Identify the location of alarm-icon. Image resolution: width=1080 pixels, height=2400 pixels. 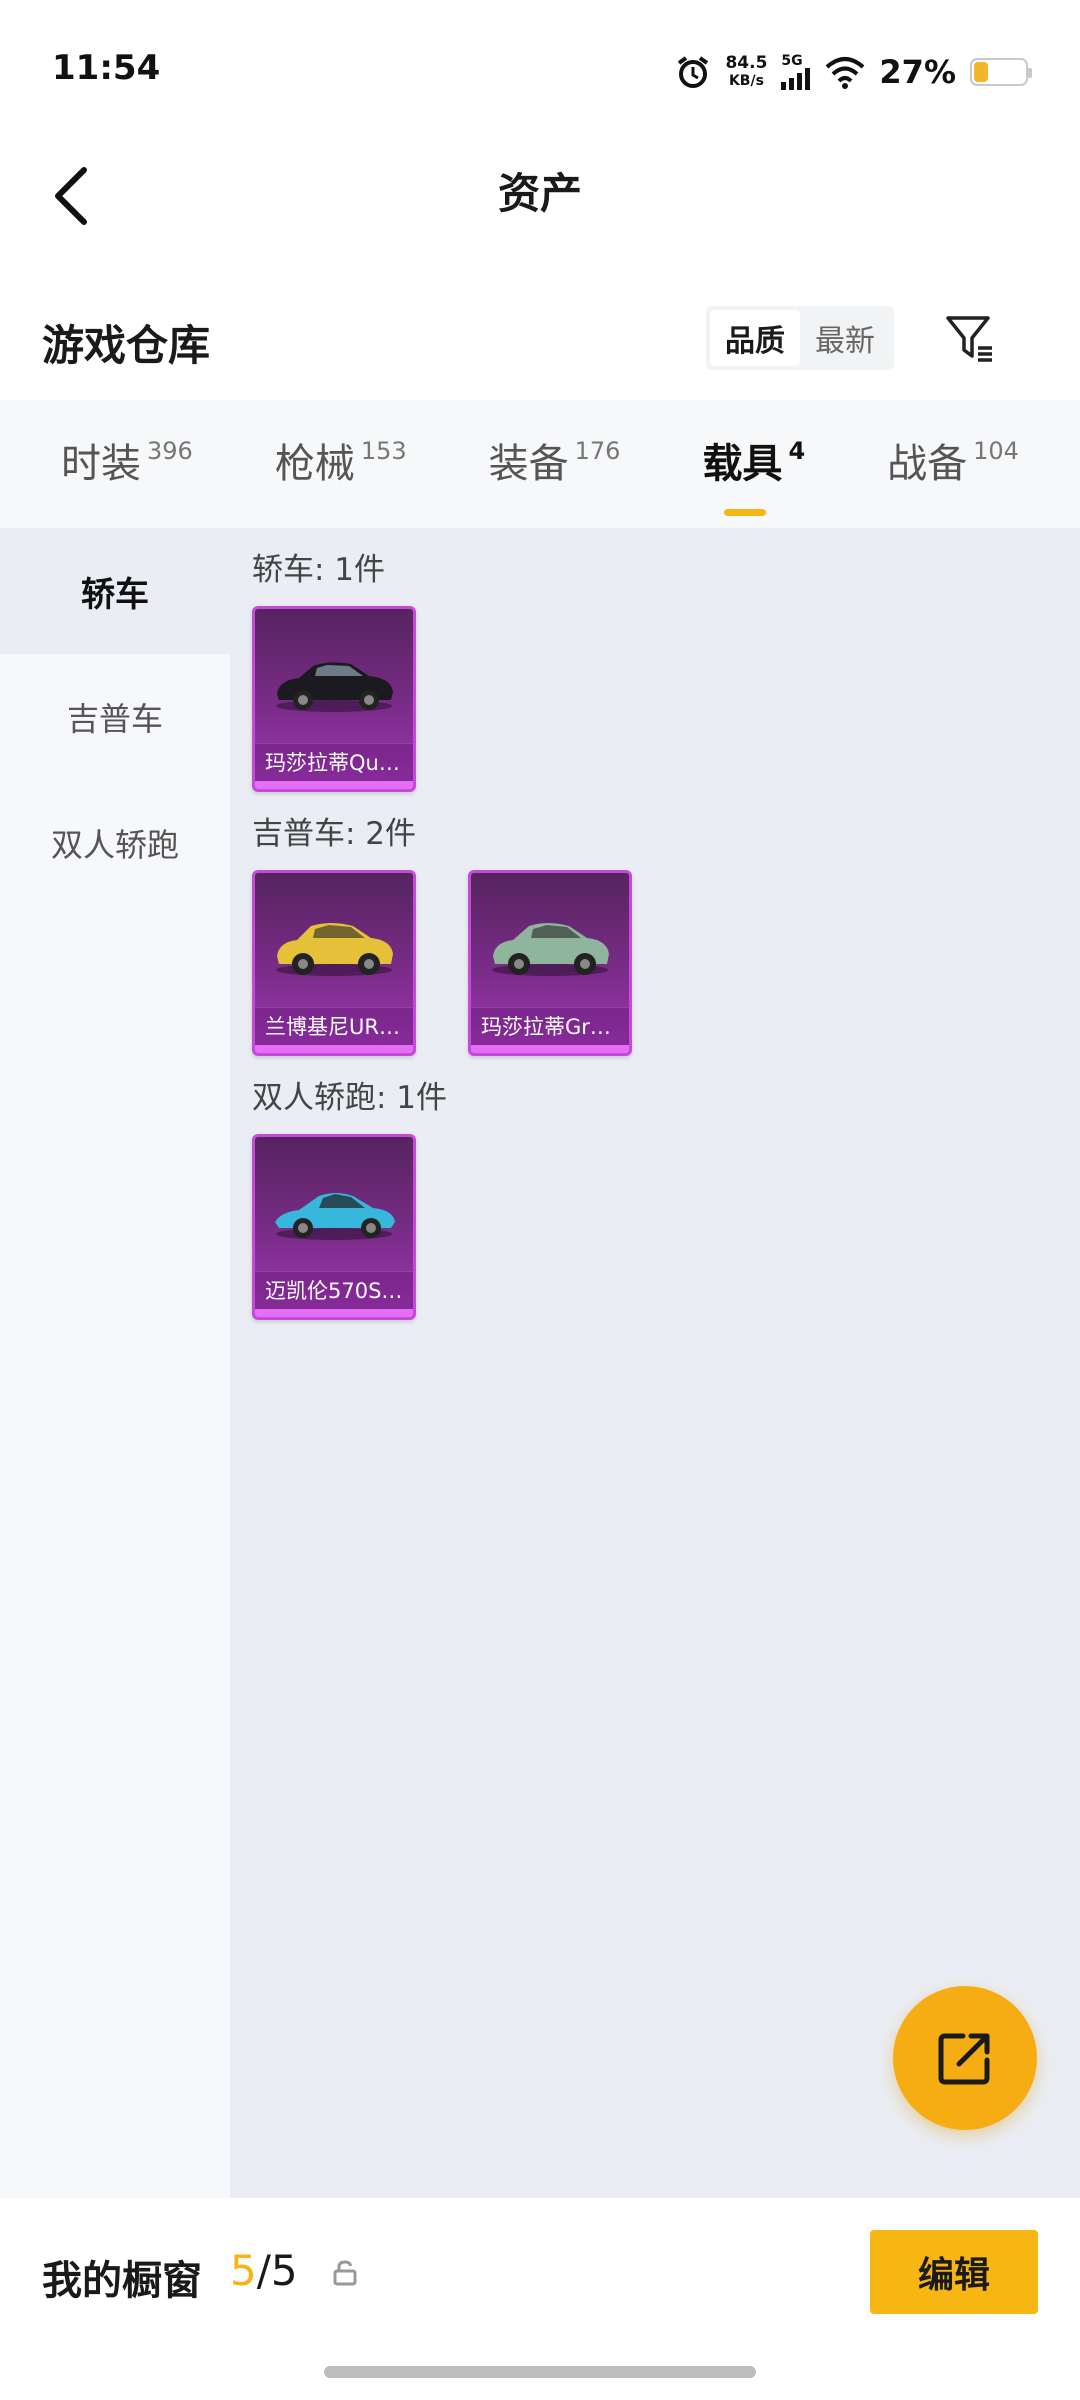
(693, 72).